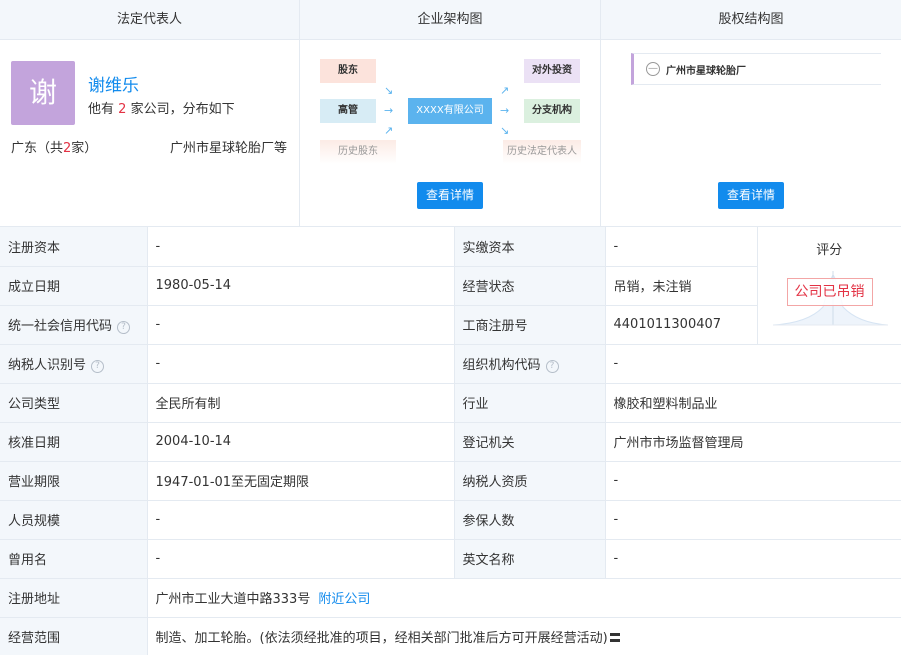  I want to click on org-chart-detail-button: 查看详情, so click(450, 195).